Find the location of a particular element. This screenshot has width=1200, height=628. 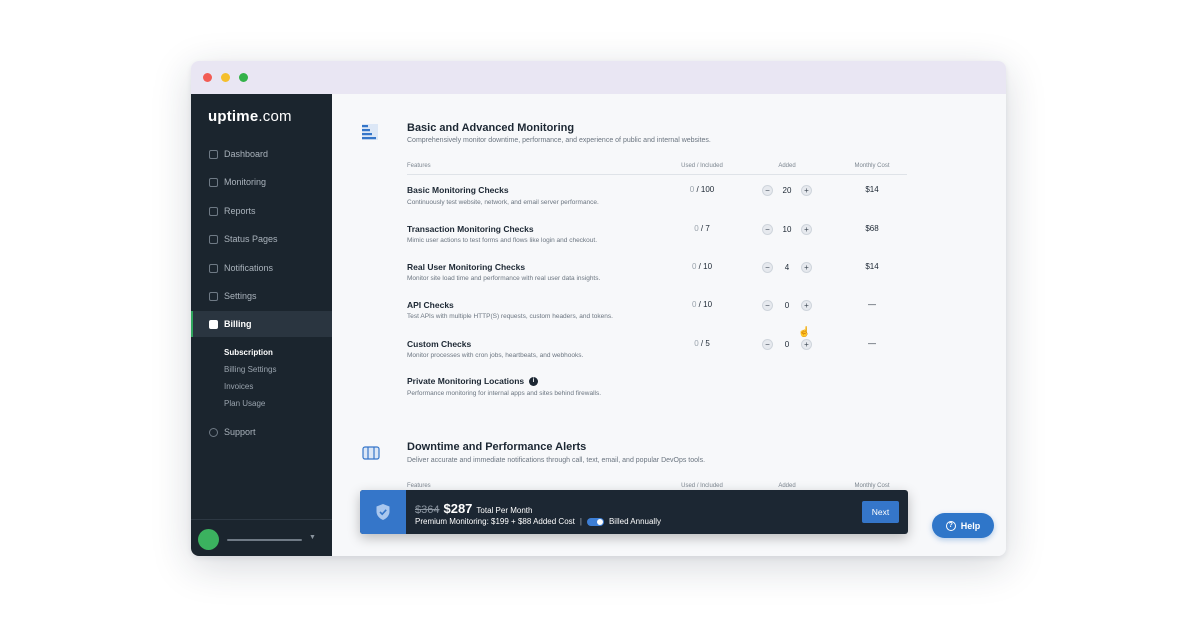

next-button: Next is located at coordinates (880, 512).